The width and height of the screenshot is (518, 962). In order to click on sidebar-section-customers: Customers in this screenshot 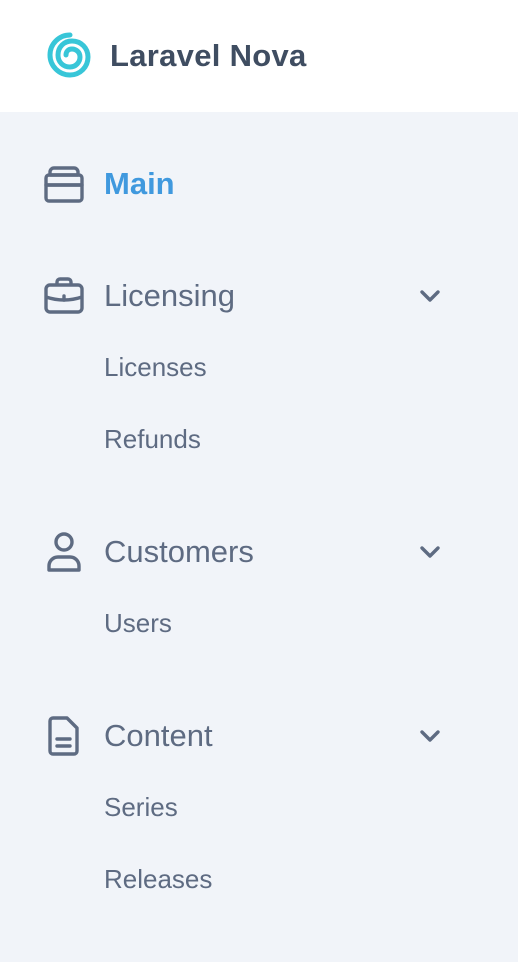, I will do `click(252, 552)`.